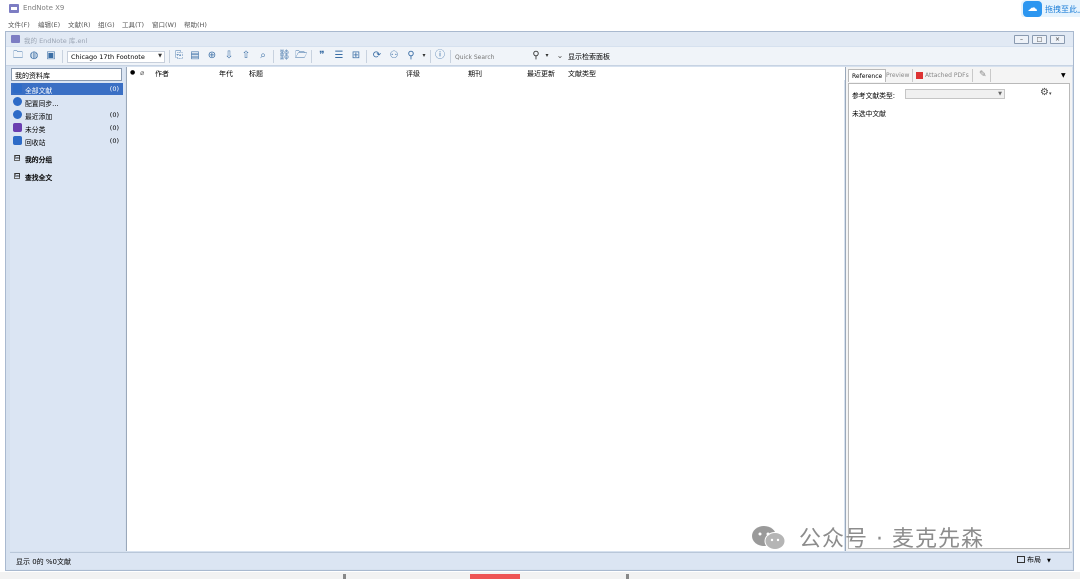  I want to click on menu-references: 文献(R), so click(79, 24).